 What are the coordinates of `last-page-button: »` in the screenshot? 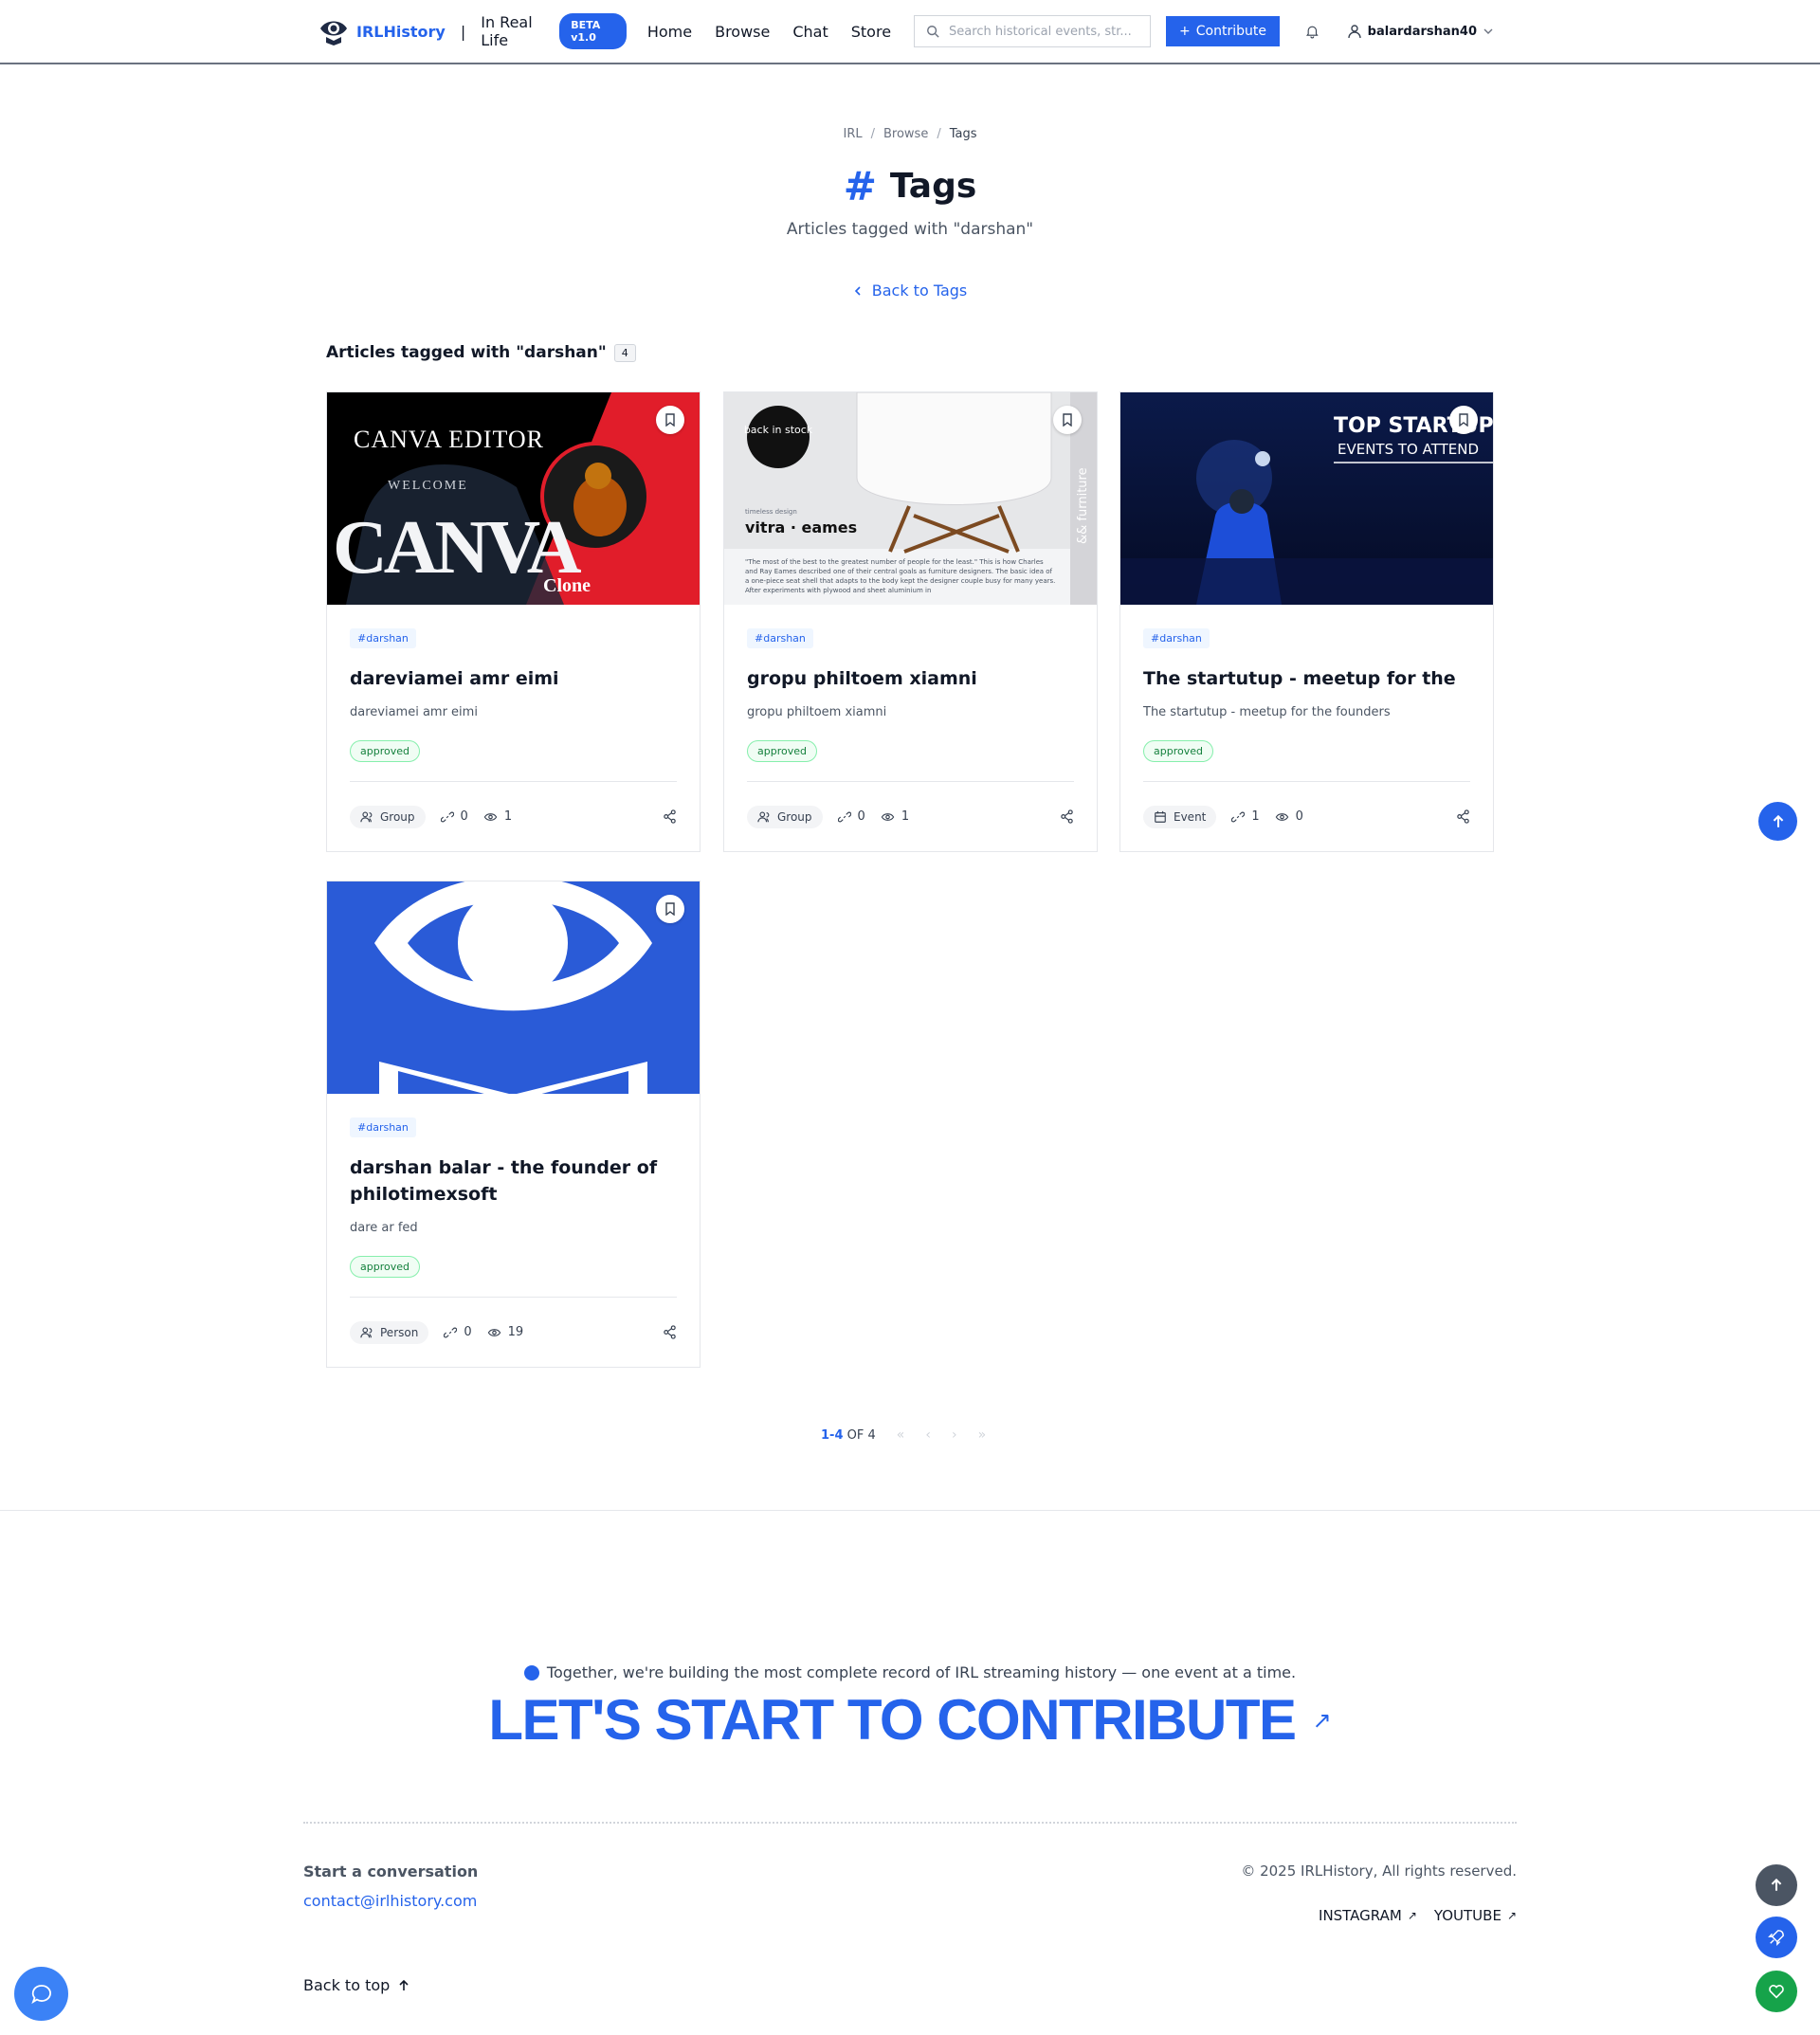 It's located at (982, 1435).